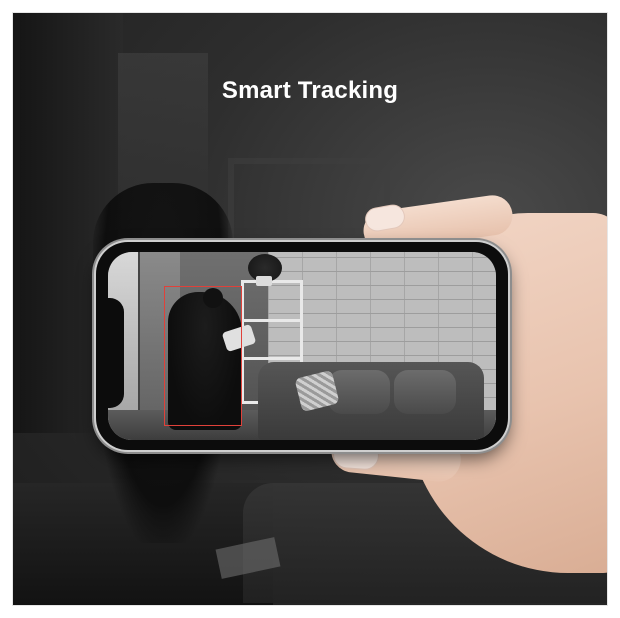  Describe the element at coordinates (203, 356) in the screenshot. I see `tracking-box` at that location.